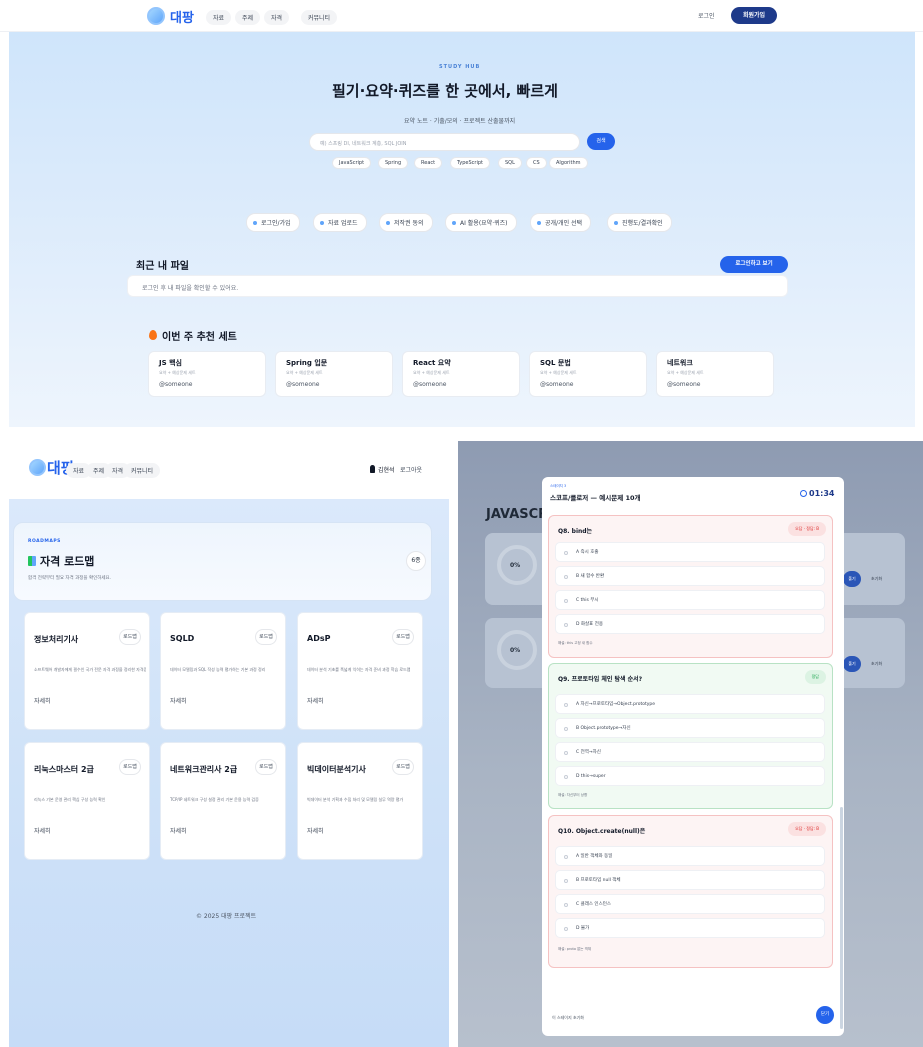 The width and height of the screenshot is (923, 1047). I want to click on feature-label: 저작권 동의, so click(409, 223).